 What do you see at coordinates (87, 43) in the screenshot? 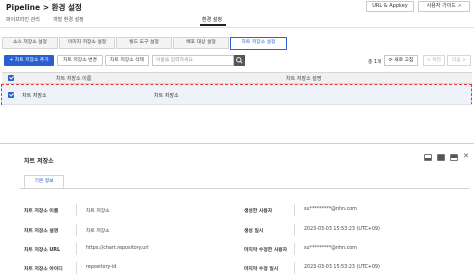
I see `tab-image-repo: 이미지 저장소 설정` at bounding box center [87, 43].